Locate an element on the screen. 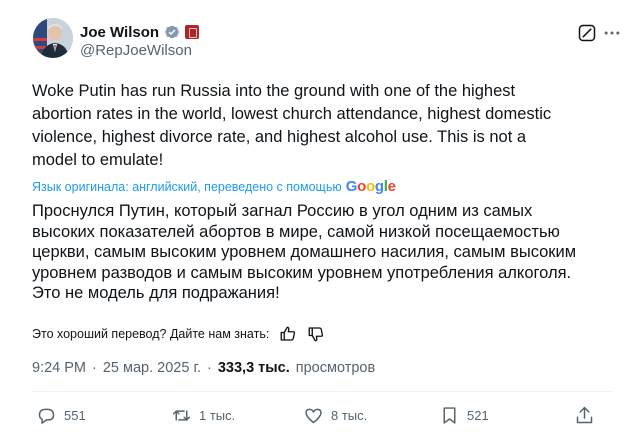  thumbs-up-icon is located at coordinates (288, 334).